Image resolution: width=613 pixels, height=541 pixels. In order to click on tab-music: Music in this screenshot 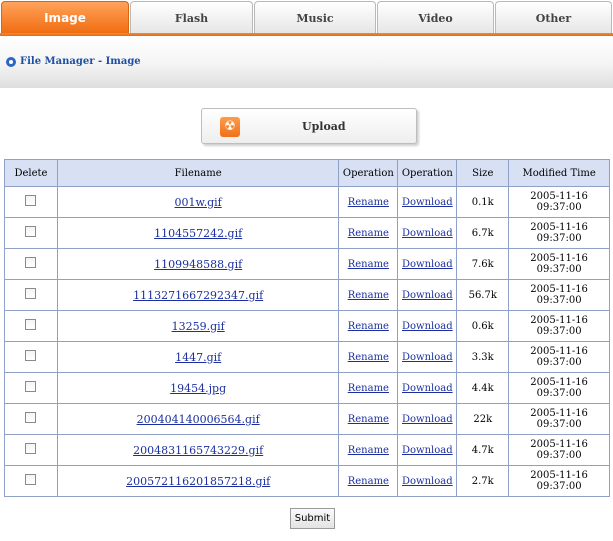, I will do `click(315, 17)`.